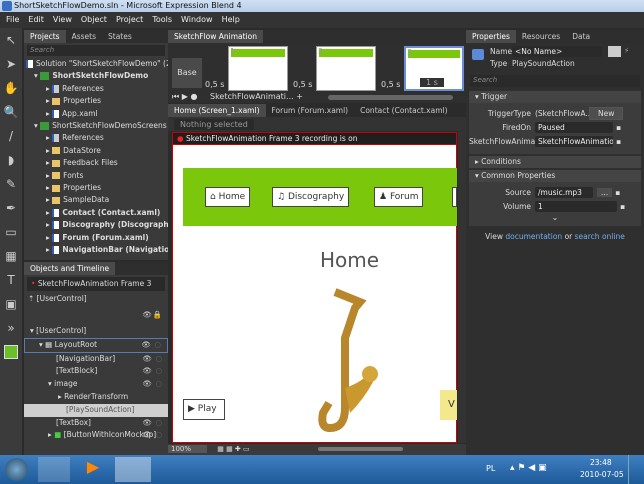 Image resolution: width=644 pixels, height=484 pixels. What do you see at coordinates (576, 206) in the screenshot?
I see `volume-input: 1` at bounding box center [576, 206].